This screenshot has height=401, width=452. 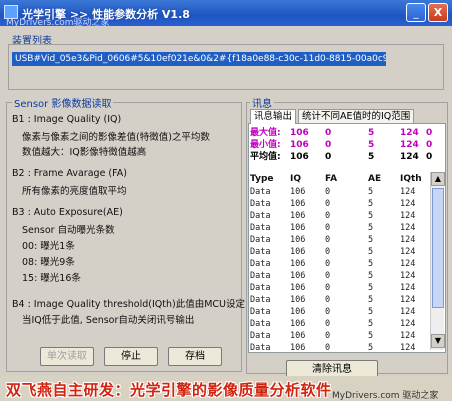 What do you see at coordinates (340, 179) in the screenshot?
I see `log-column-headers: Type IQ FA AE IQth` at bounding box center [340, 179].